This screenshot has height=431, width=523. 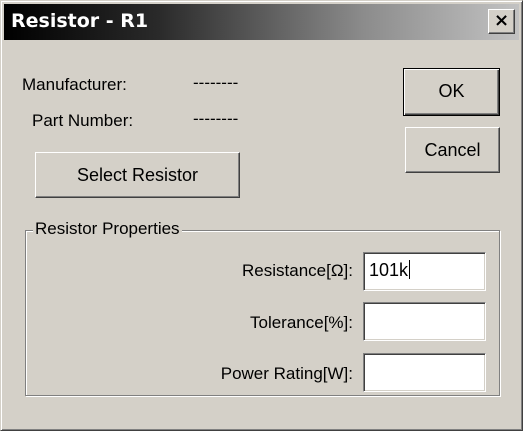 What do you see at coordinates (452, 150) in the screenshot?
I see `cancel-button: Cancel` at bounding box center [452, 150].